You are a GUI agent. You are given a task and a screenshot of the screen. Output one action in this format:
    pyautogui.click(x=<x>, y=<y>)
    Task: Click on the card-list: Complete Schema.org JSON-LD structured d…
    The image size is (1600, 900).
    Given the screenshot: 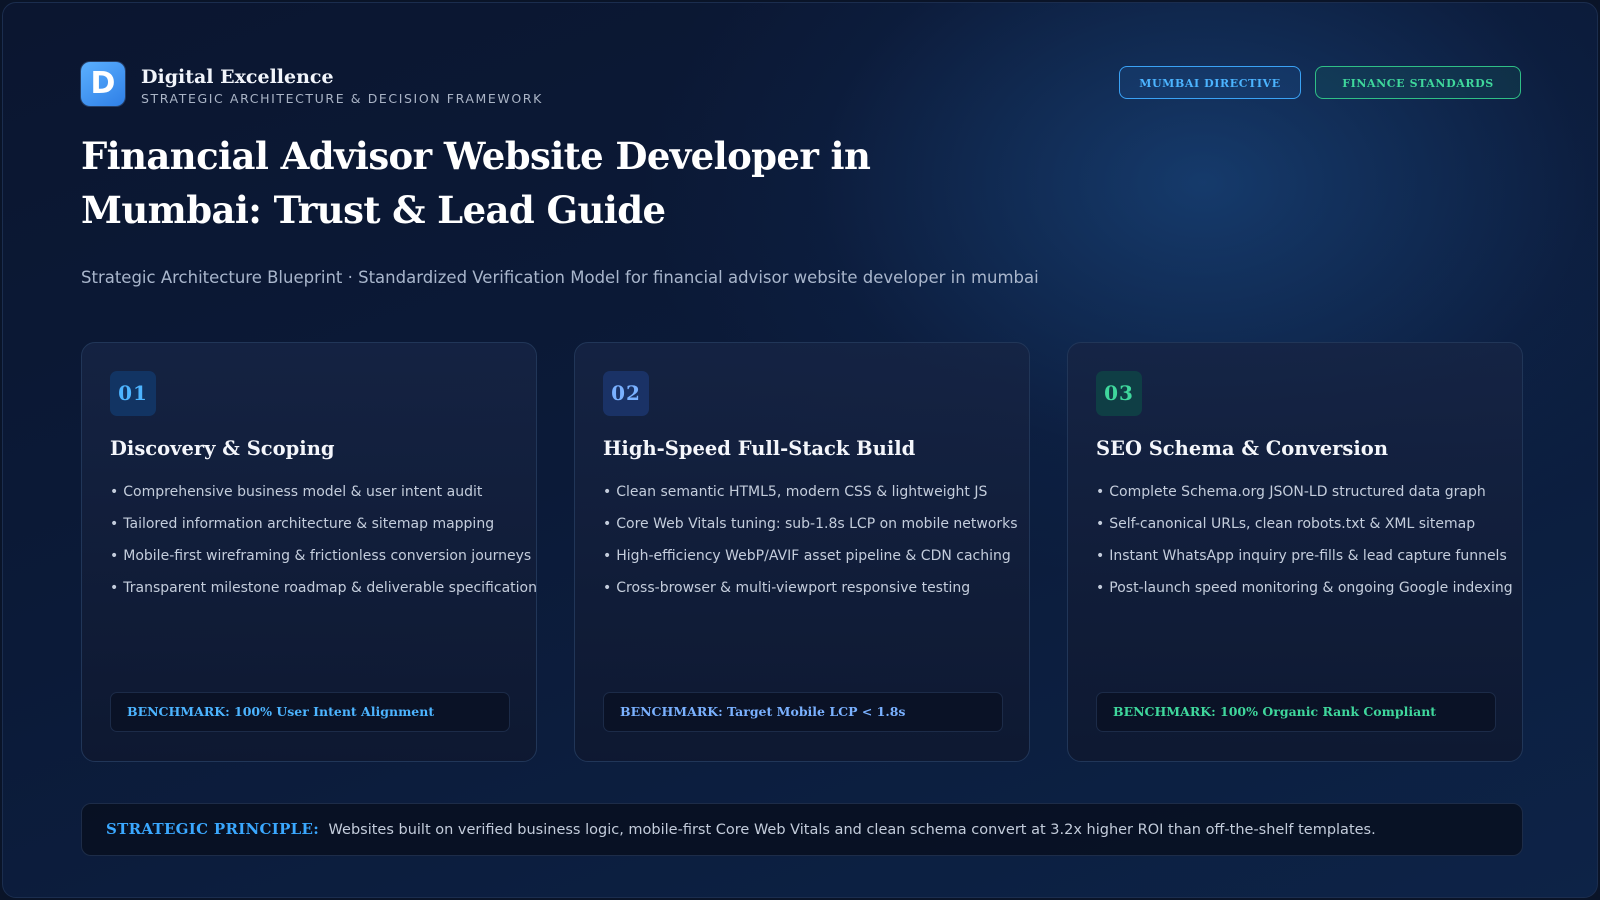 What is the action you would take?
    pyautogui.click(x=1304, y=540)
    